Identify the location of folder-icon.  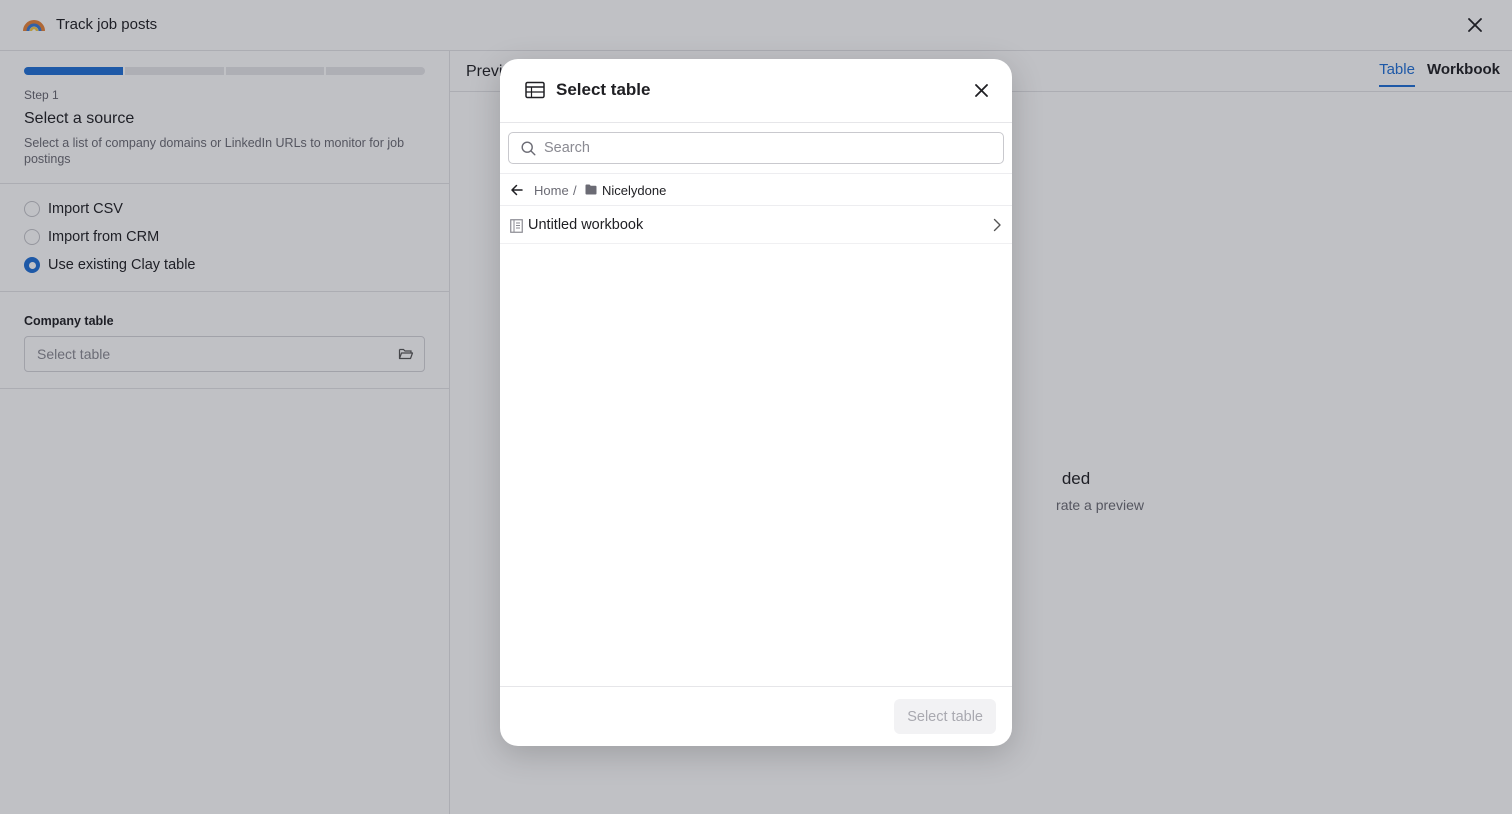
(591, 189).